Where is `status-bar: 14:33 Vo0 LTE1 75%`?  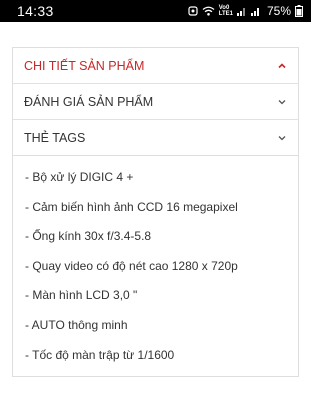 status-bar: 14:33 Vo0 LTE1 75% is located at coordinates (155, 11).